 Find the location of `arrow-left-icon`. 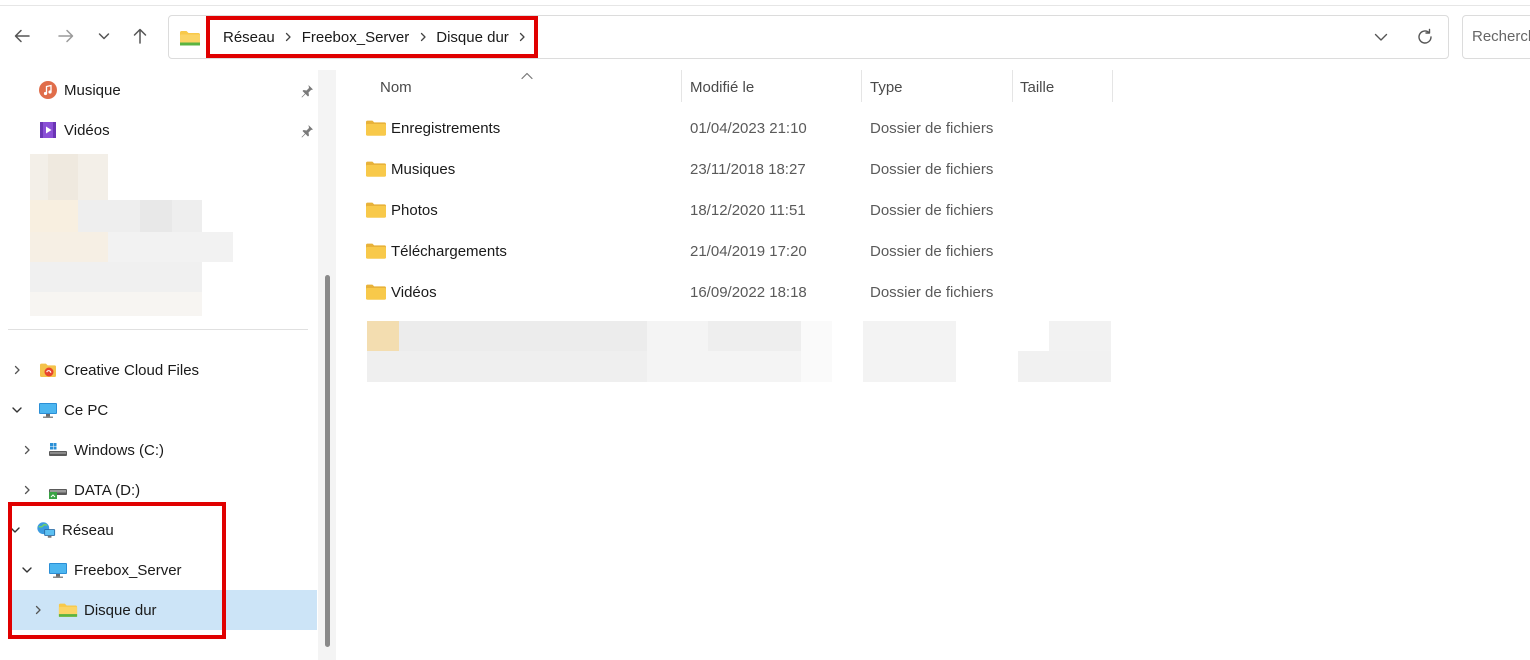

arrow-left-icon is located at coordinates (22, 36).